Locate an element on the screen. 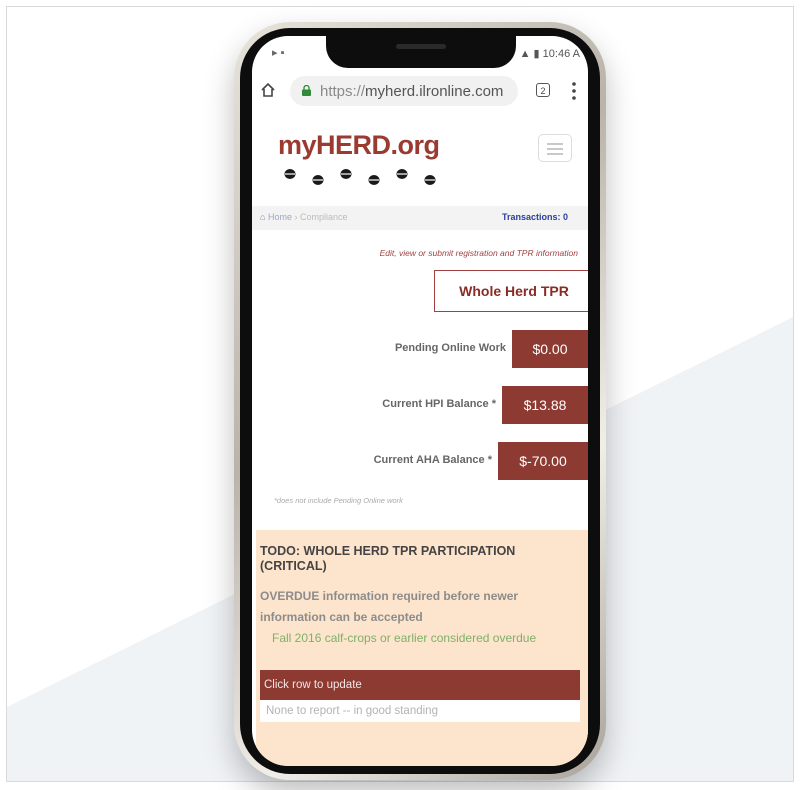 This screenshot has width=801, height=790. tab-switcher-button: 2 is located at coordinates (543, 90).